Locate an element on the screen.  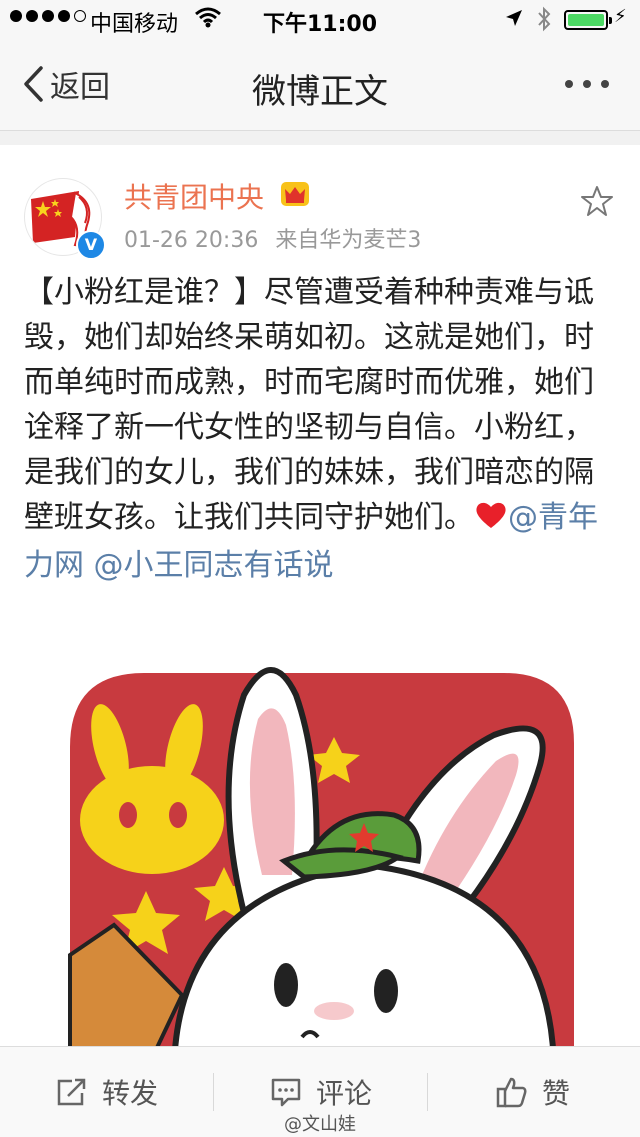
page-title: 微博正文 is located at coordinates (320, 92).